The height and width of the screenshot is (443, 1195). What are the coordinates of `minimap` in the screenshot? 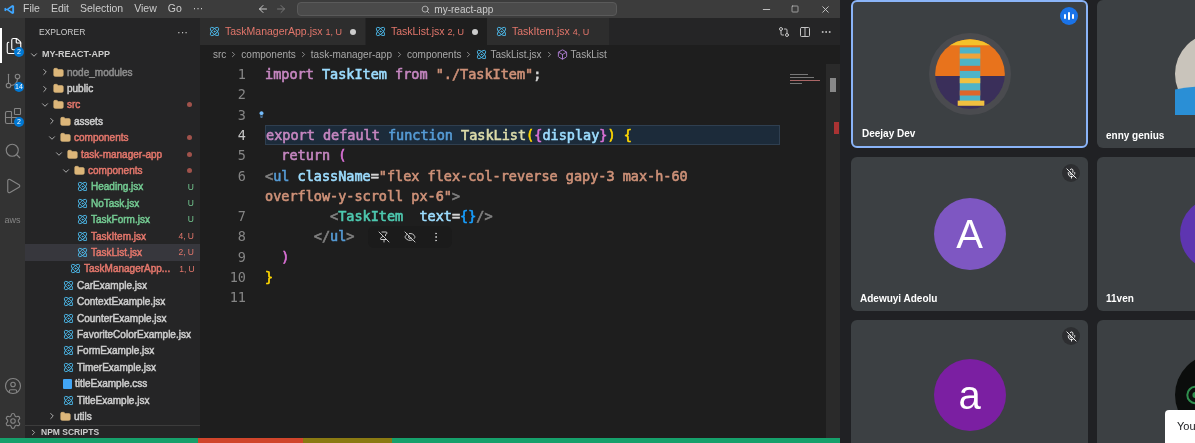 It's located at (805, 79).